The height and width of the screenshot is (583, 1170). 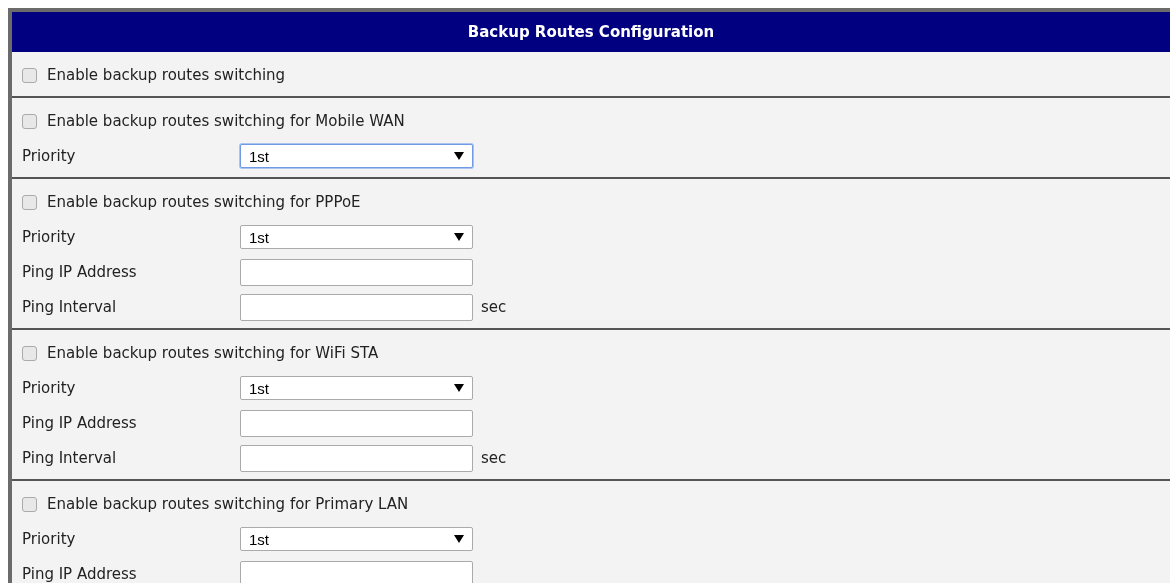 What do you see at coordinates (226, 121) in the screenshot?
I see `checkbox-label: Enable backup routes switching for Mobile WAN` at bounding box center [226, 121].